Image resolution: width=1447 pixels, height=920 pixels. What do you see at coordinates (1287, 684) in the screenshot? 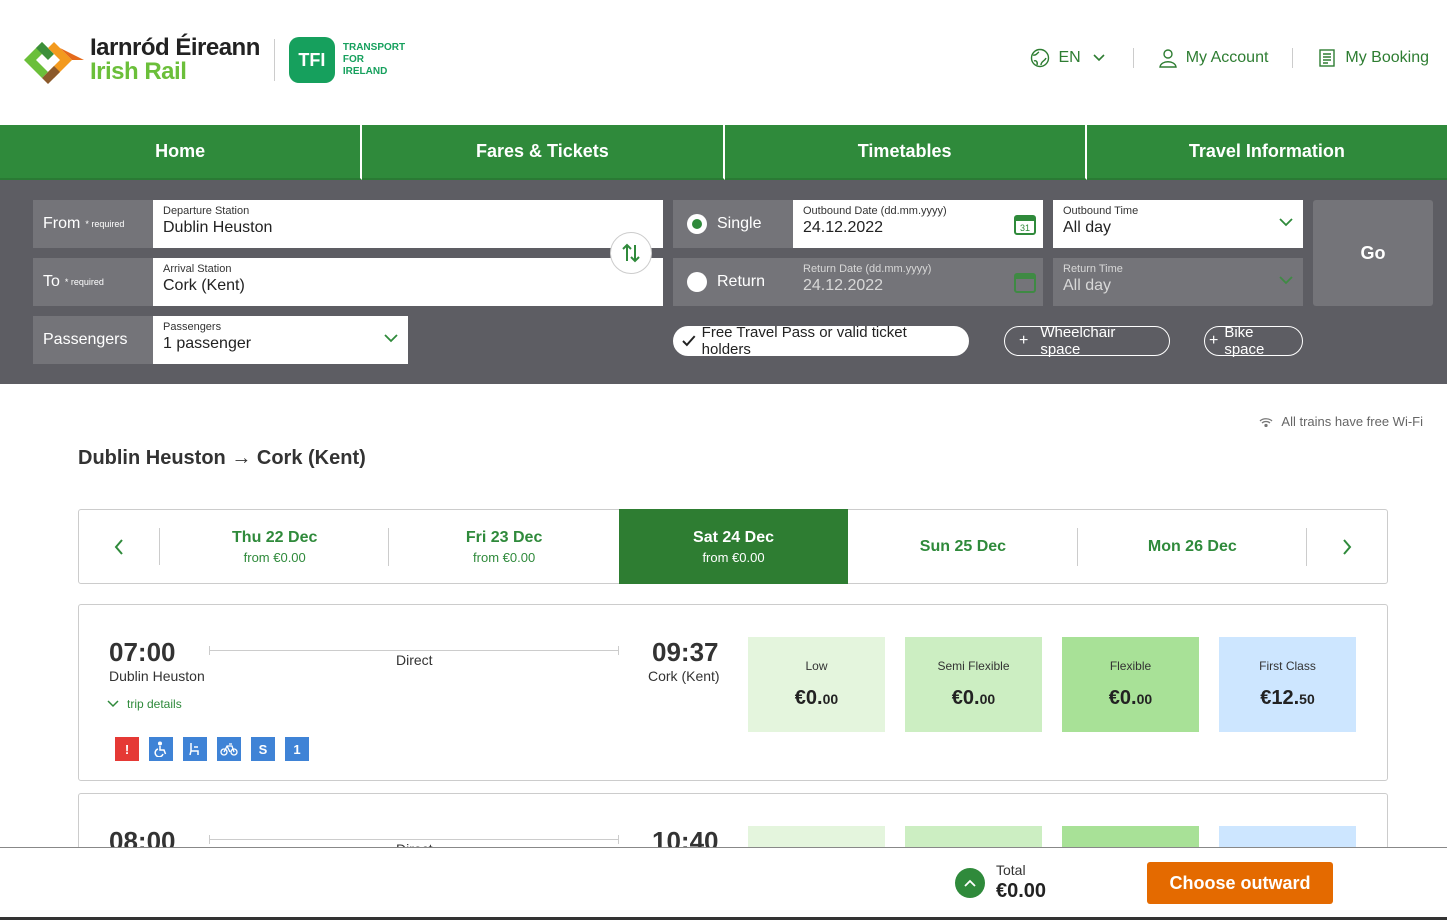
I see `fare-first-class: First Class €12.50` at bounding box center [1287, 684].